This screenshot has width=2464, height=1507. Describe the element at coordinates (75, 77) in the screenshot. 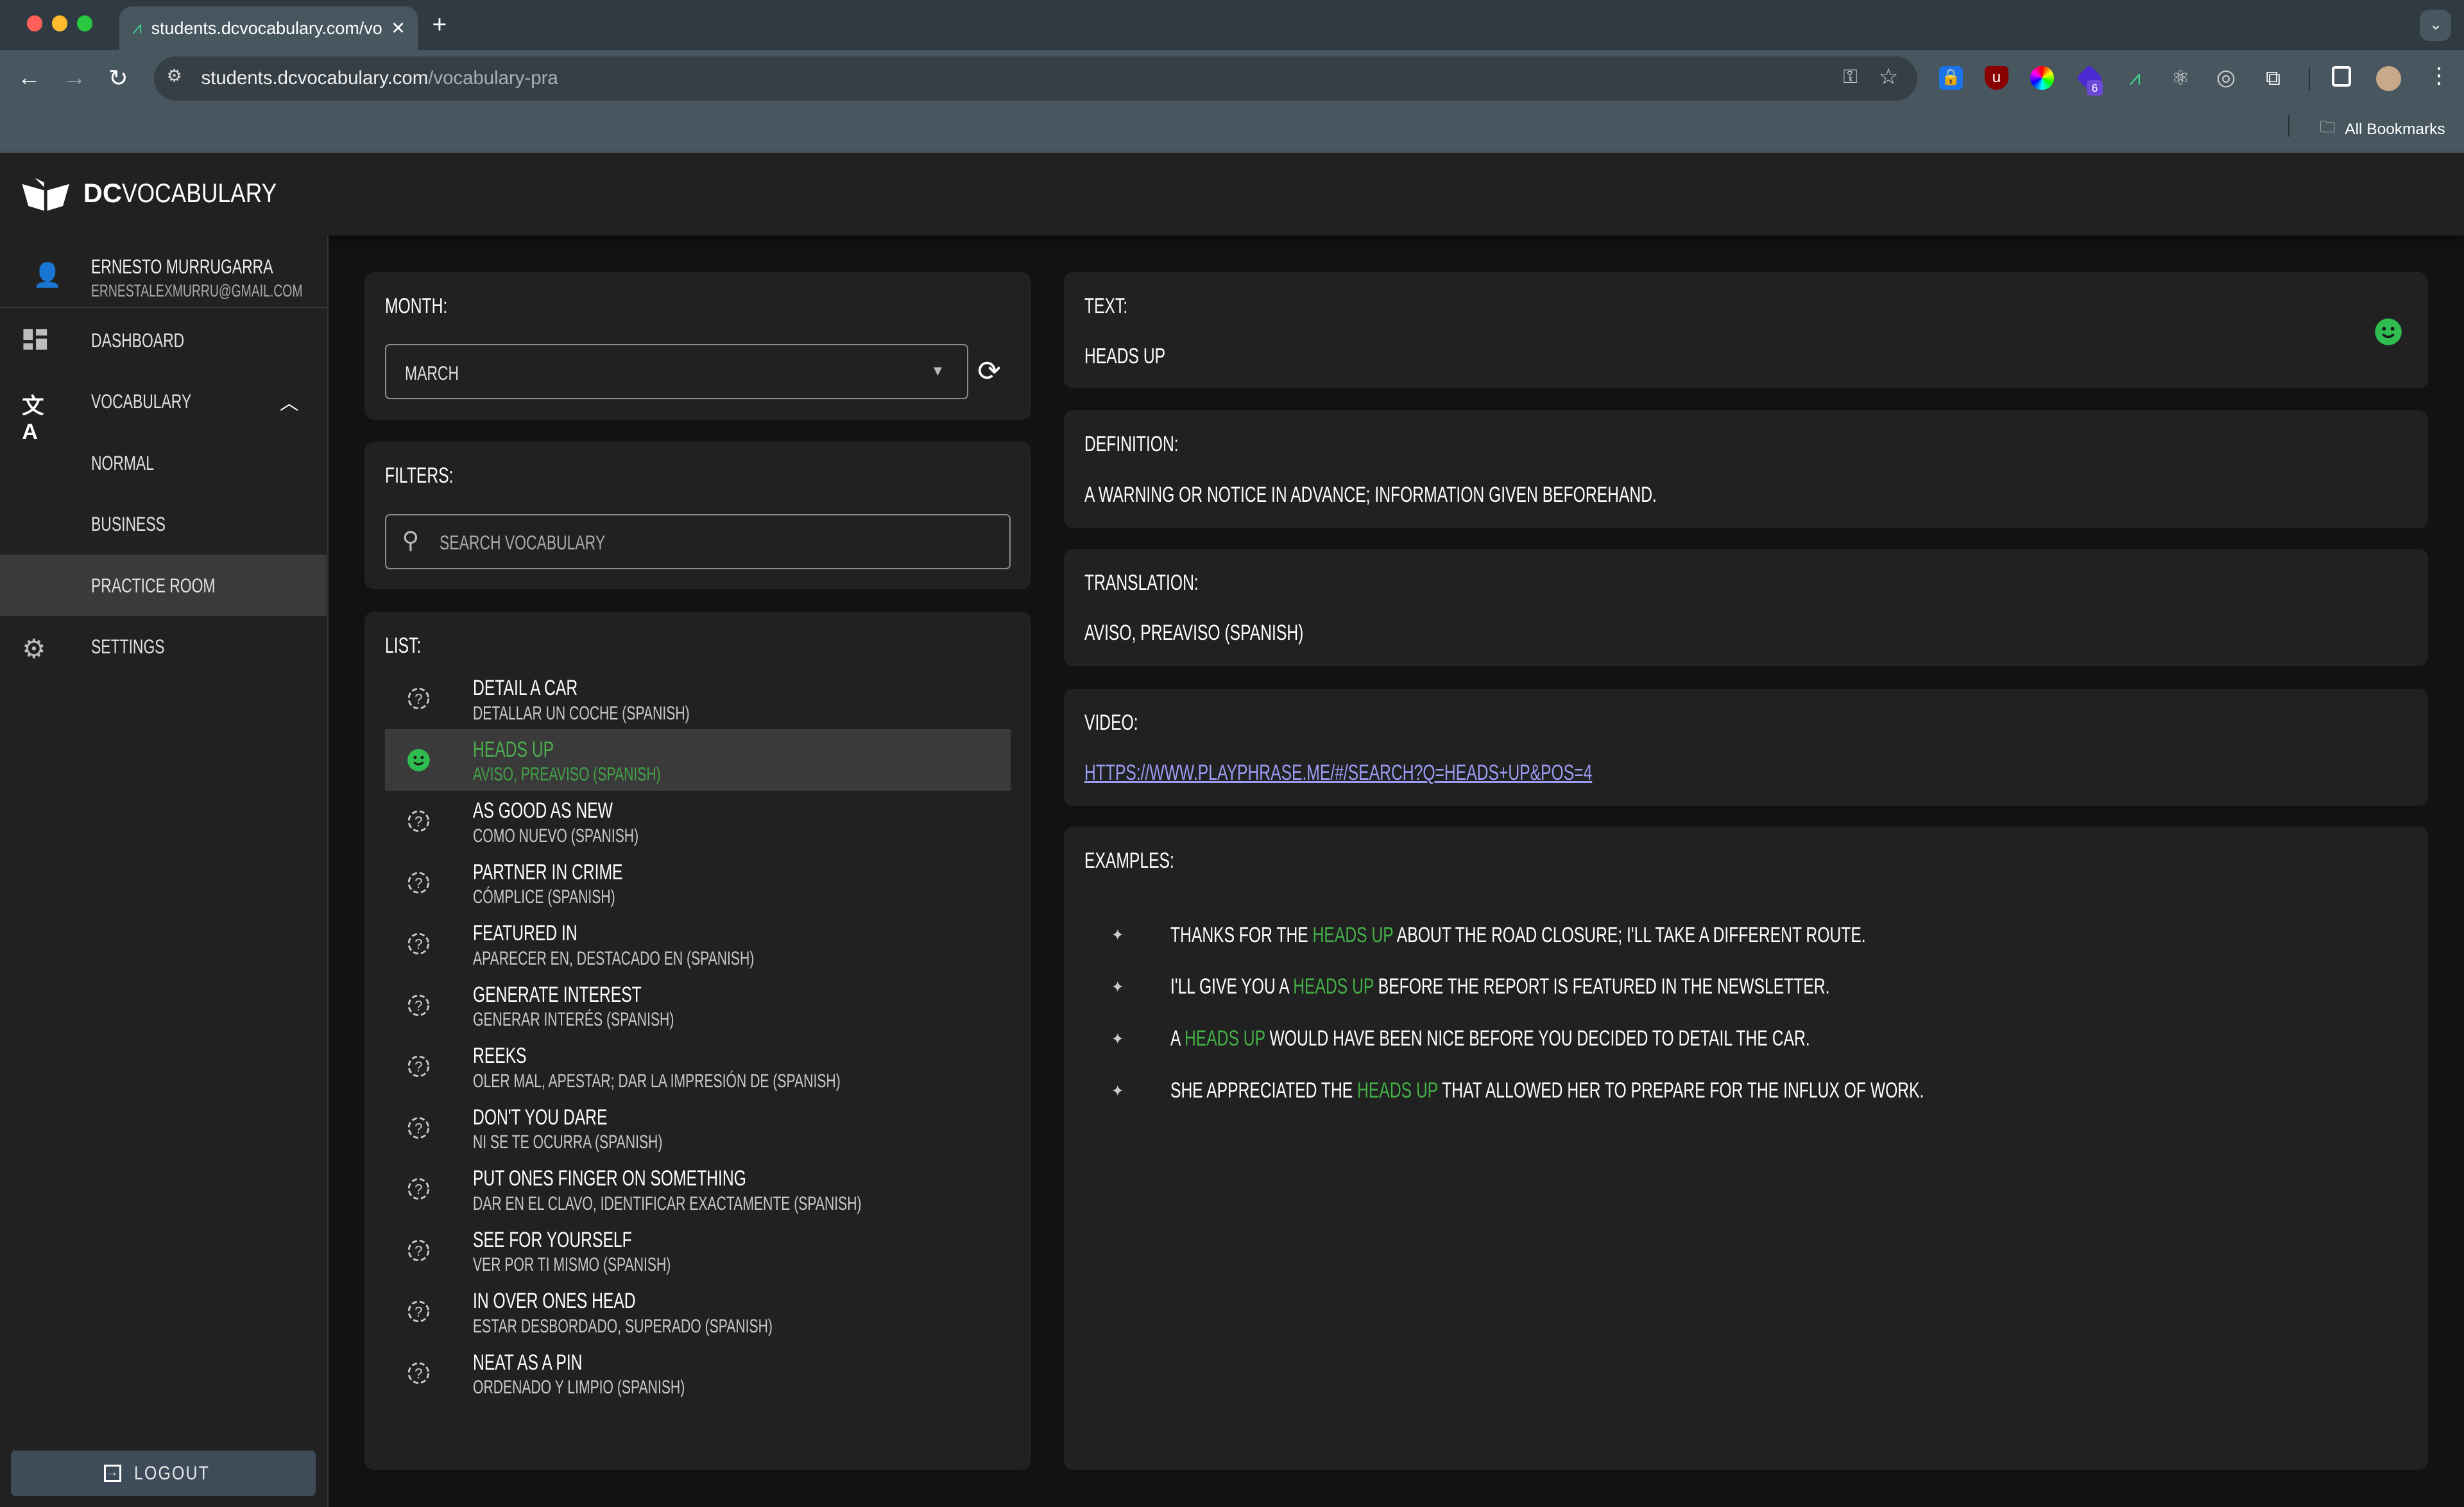

I see `forward-button: →` at that location.